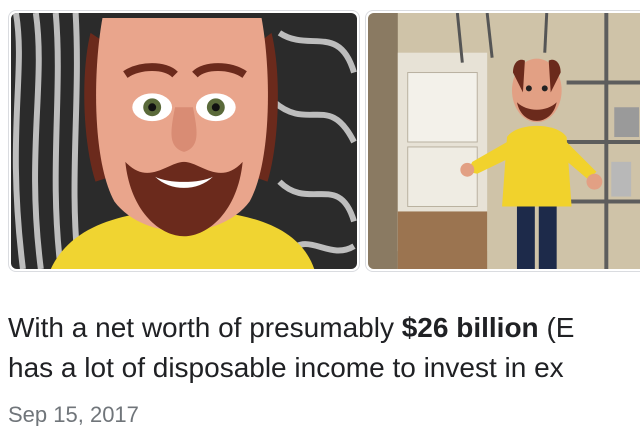 The height and width of the screenshot is (426, 640). I want to click on snippet-text-prefix: With a net worth of presumably, so click(205, 327).